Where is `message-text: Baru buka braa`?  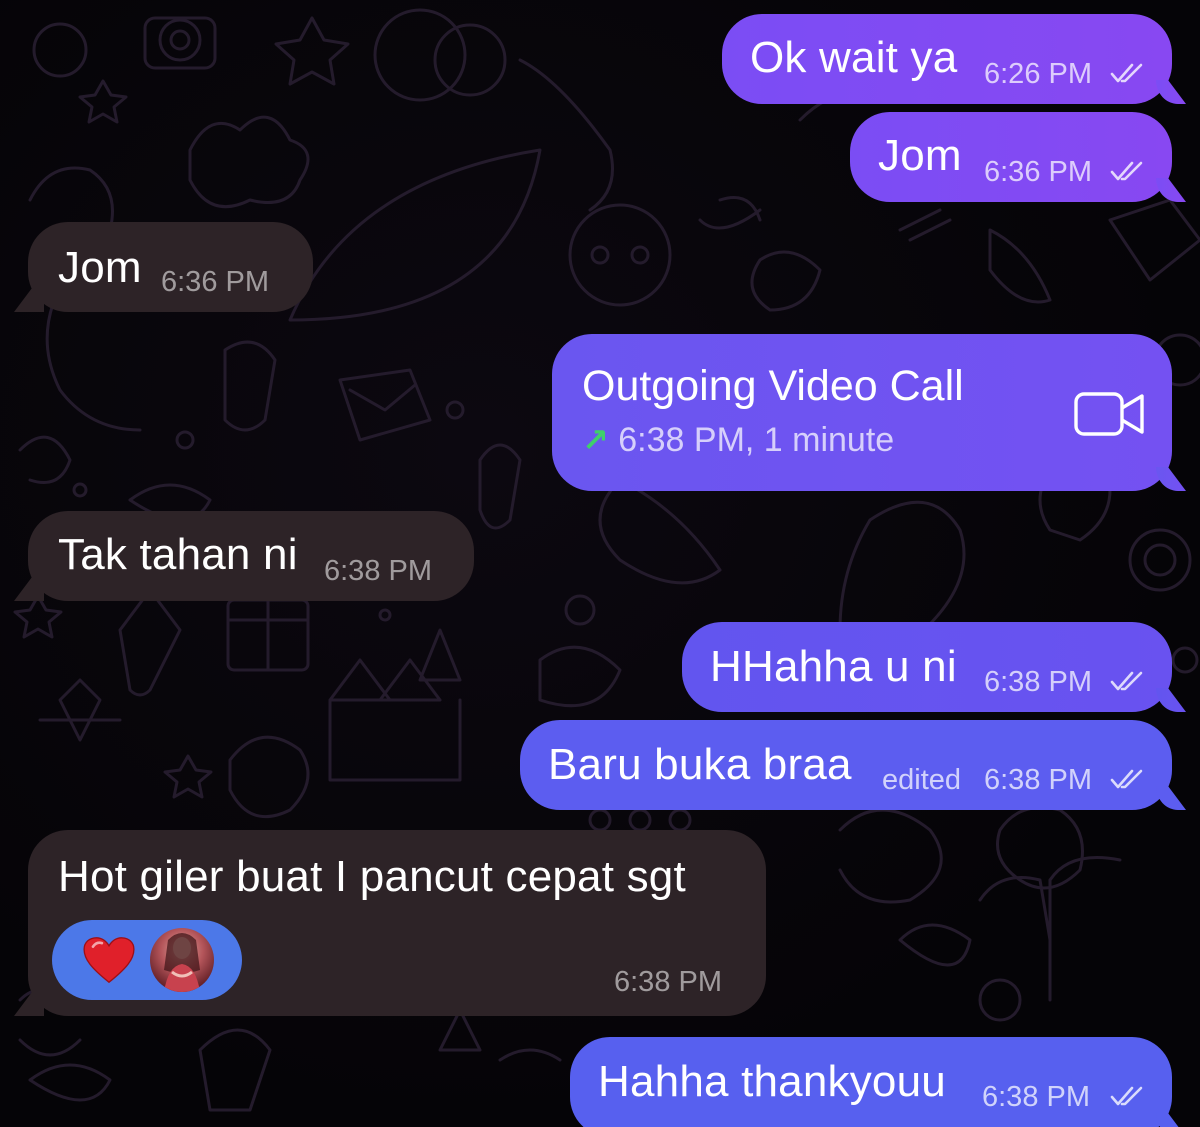
message-text: Baru buka braa is located at coordinates (700, 764).